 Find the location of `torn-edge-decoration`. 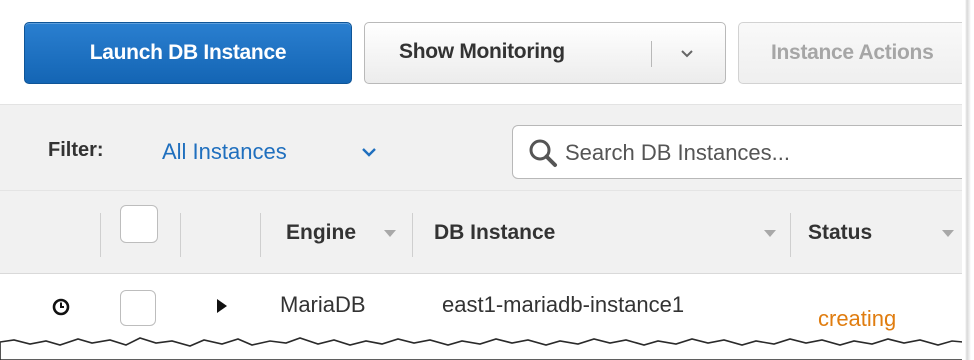

torn-edge-decoration is located at coordinates (487, 348).